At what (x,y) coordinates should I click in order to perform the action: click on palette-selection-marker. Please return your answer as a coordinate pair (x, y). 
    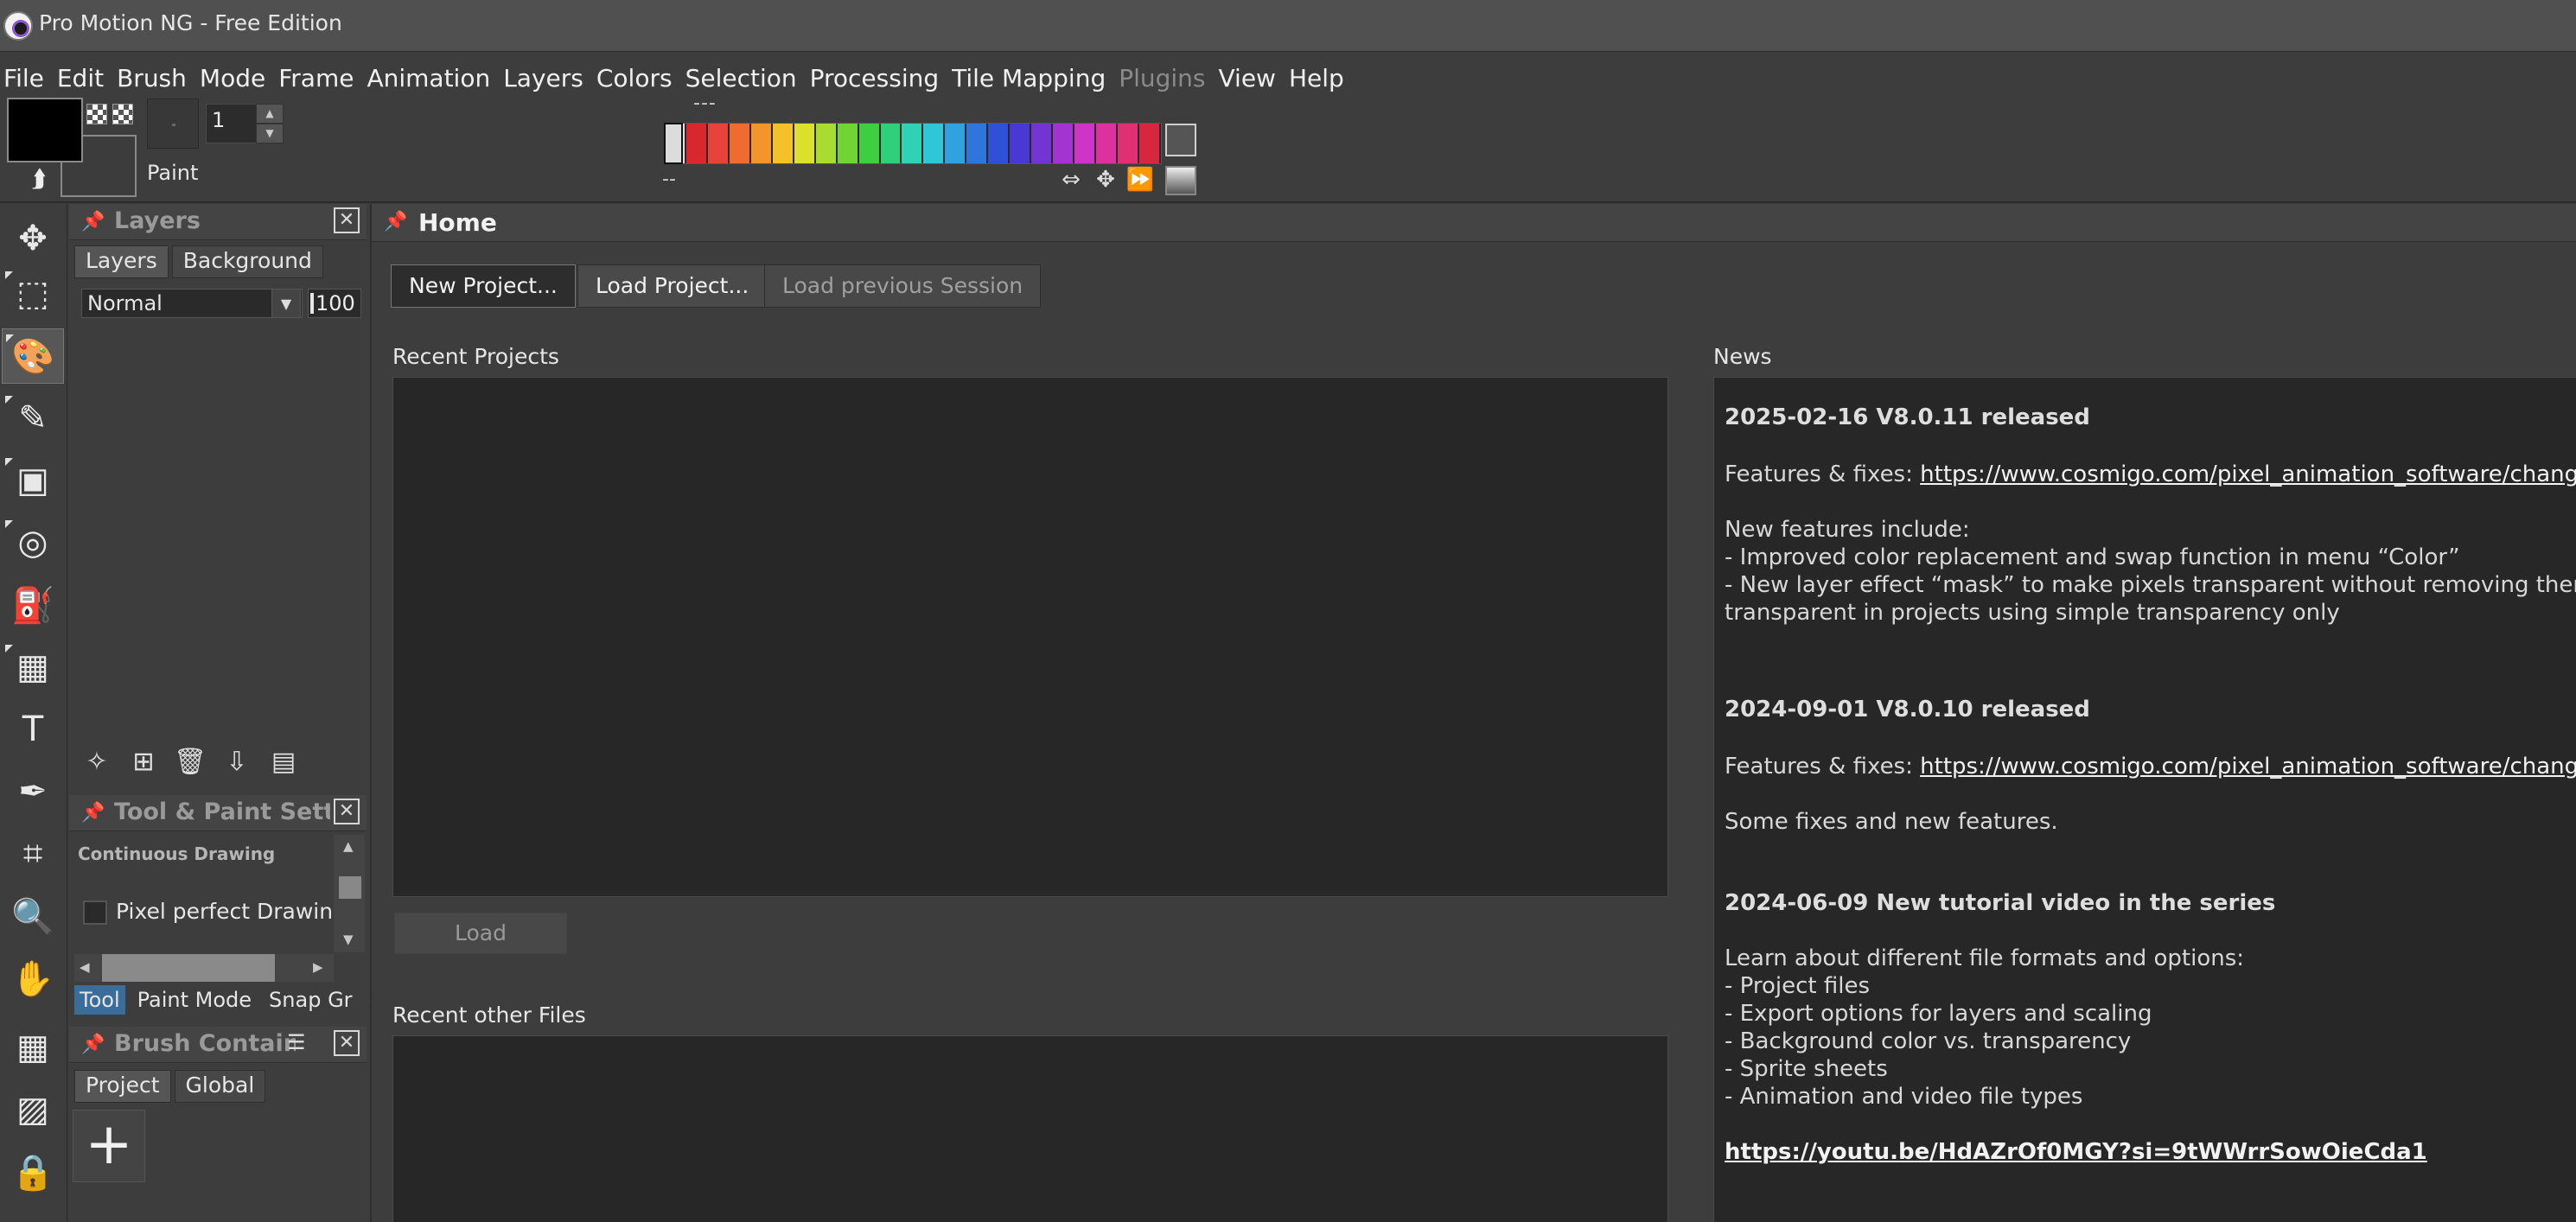
    Looking at the image, I should click on (673, 143).